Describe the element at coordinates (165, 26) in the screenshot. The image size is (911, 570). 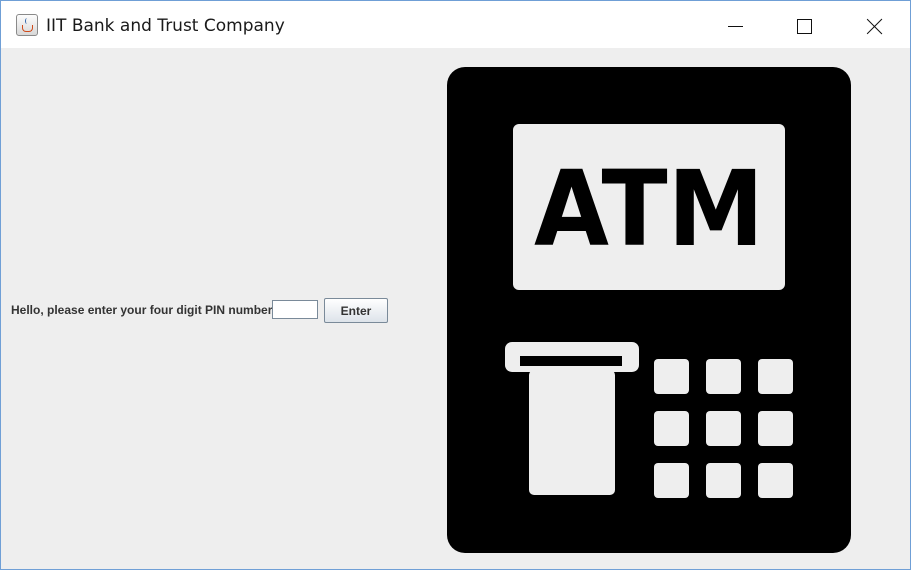
I see `window-title: IIT Bank and Trust Company` at that location.